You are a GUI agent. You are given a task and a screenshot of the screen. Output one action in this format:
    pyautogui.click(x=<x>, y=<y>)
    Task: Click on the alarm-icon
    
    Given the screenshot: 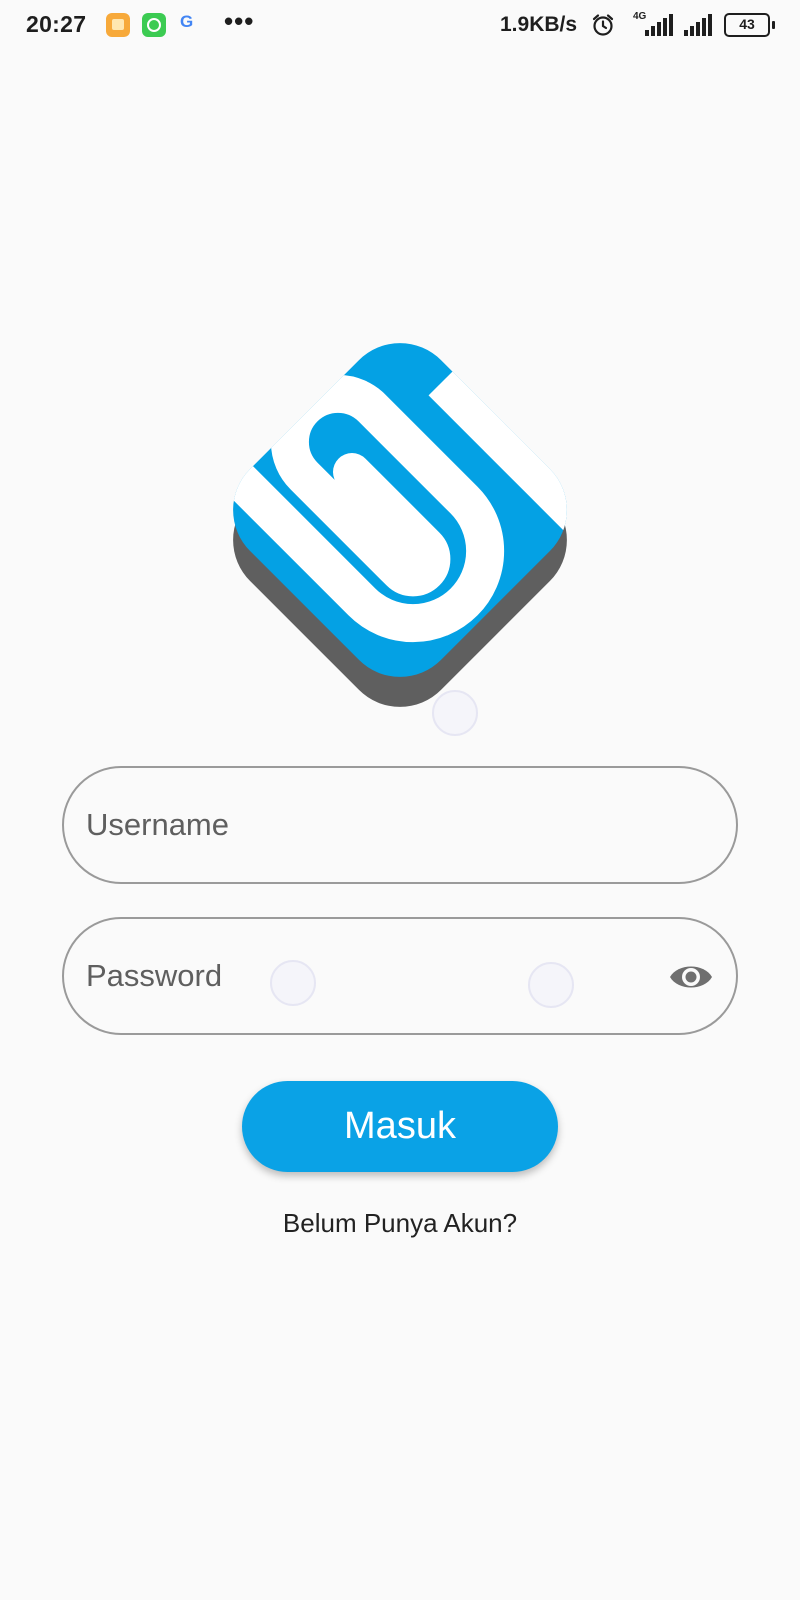 What is the action you would take?
    pyautogui.click(x=603, y=25)
    